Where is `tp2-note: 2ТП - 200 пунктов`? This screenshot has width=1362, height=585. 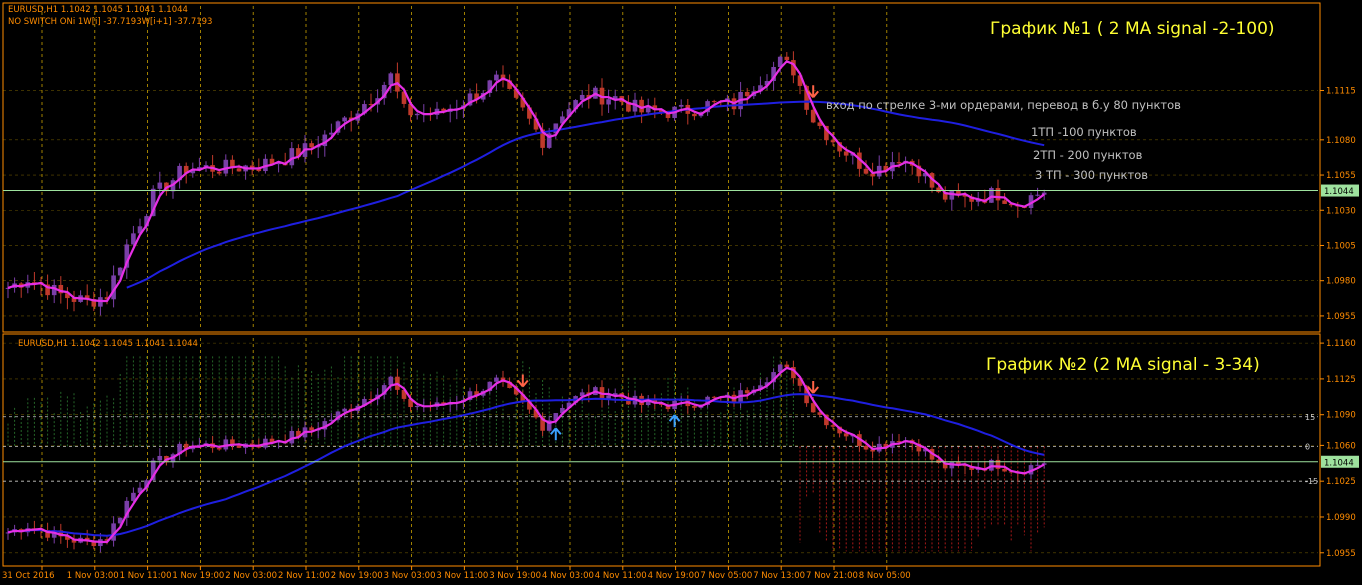
tp2-note: 2ТП - 200 пунктов is located at coordinates (1088, 155).